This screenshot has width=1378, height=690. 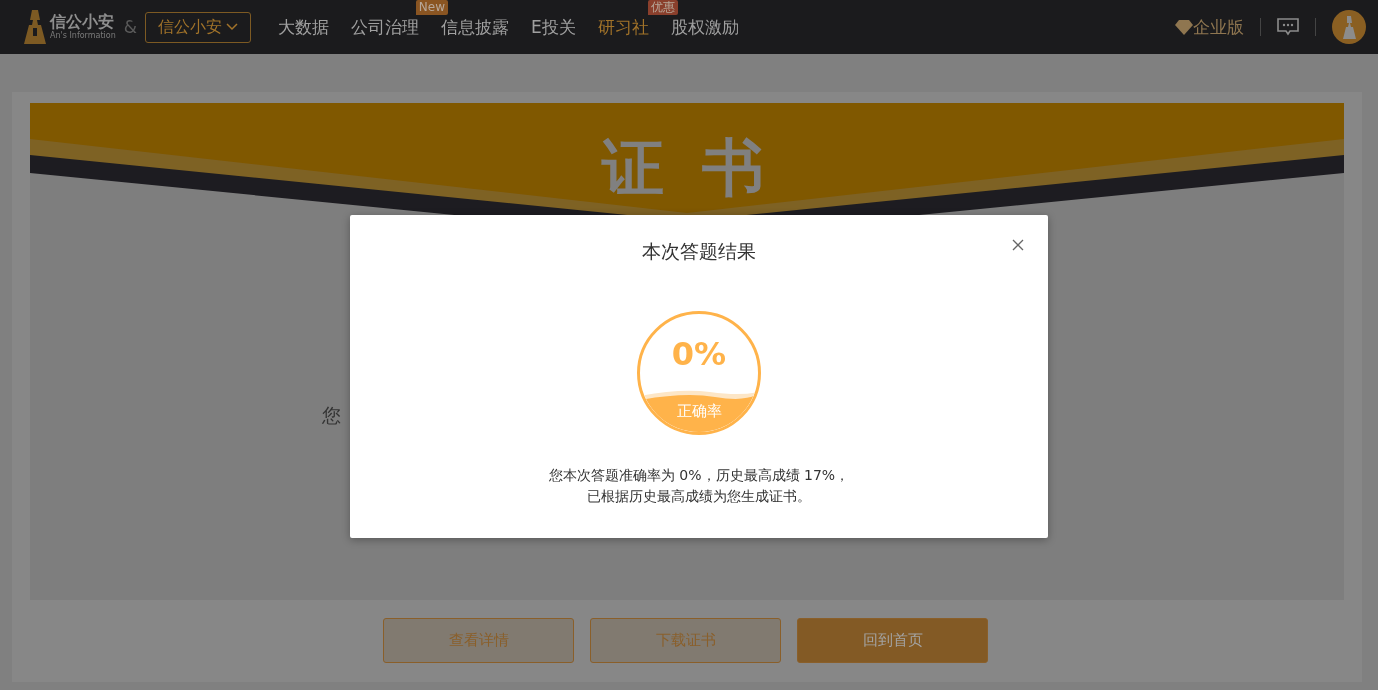 I want to click on score-label: 正确率, so click(x=699, y=411).